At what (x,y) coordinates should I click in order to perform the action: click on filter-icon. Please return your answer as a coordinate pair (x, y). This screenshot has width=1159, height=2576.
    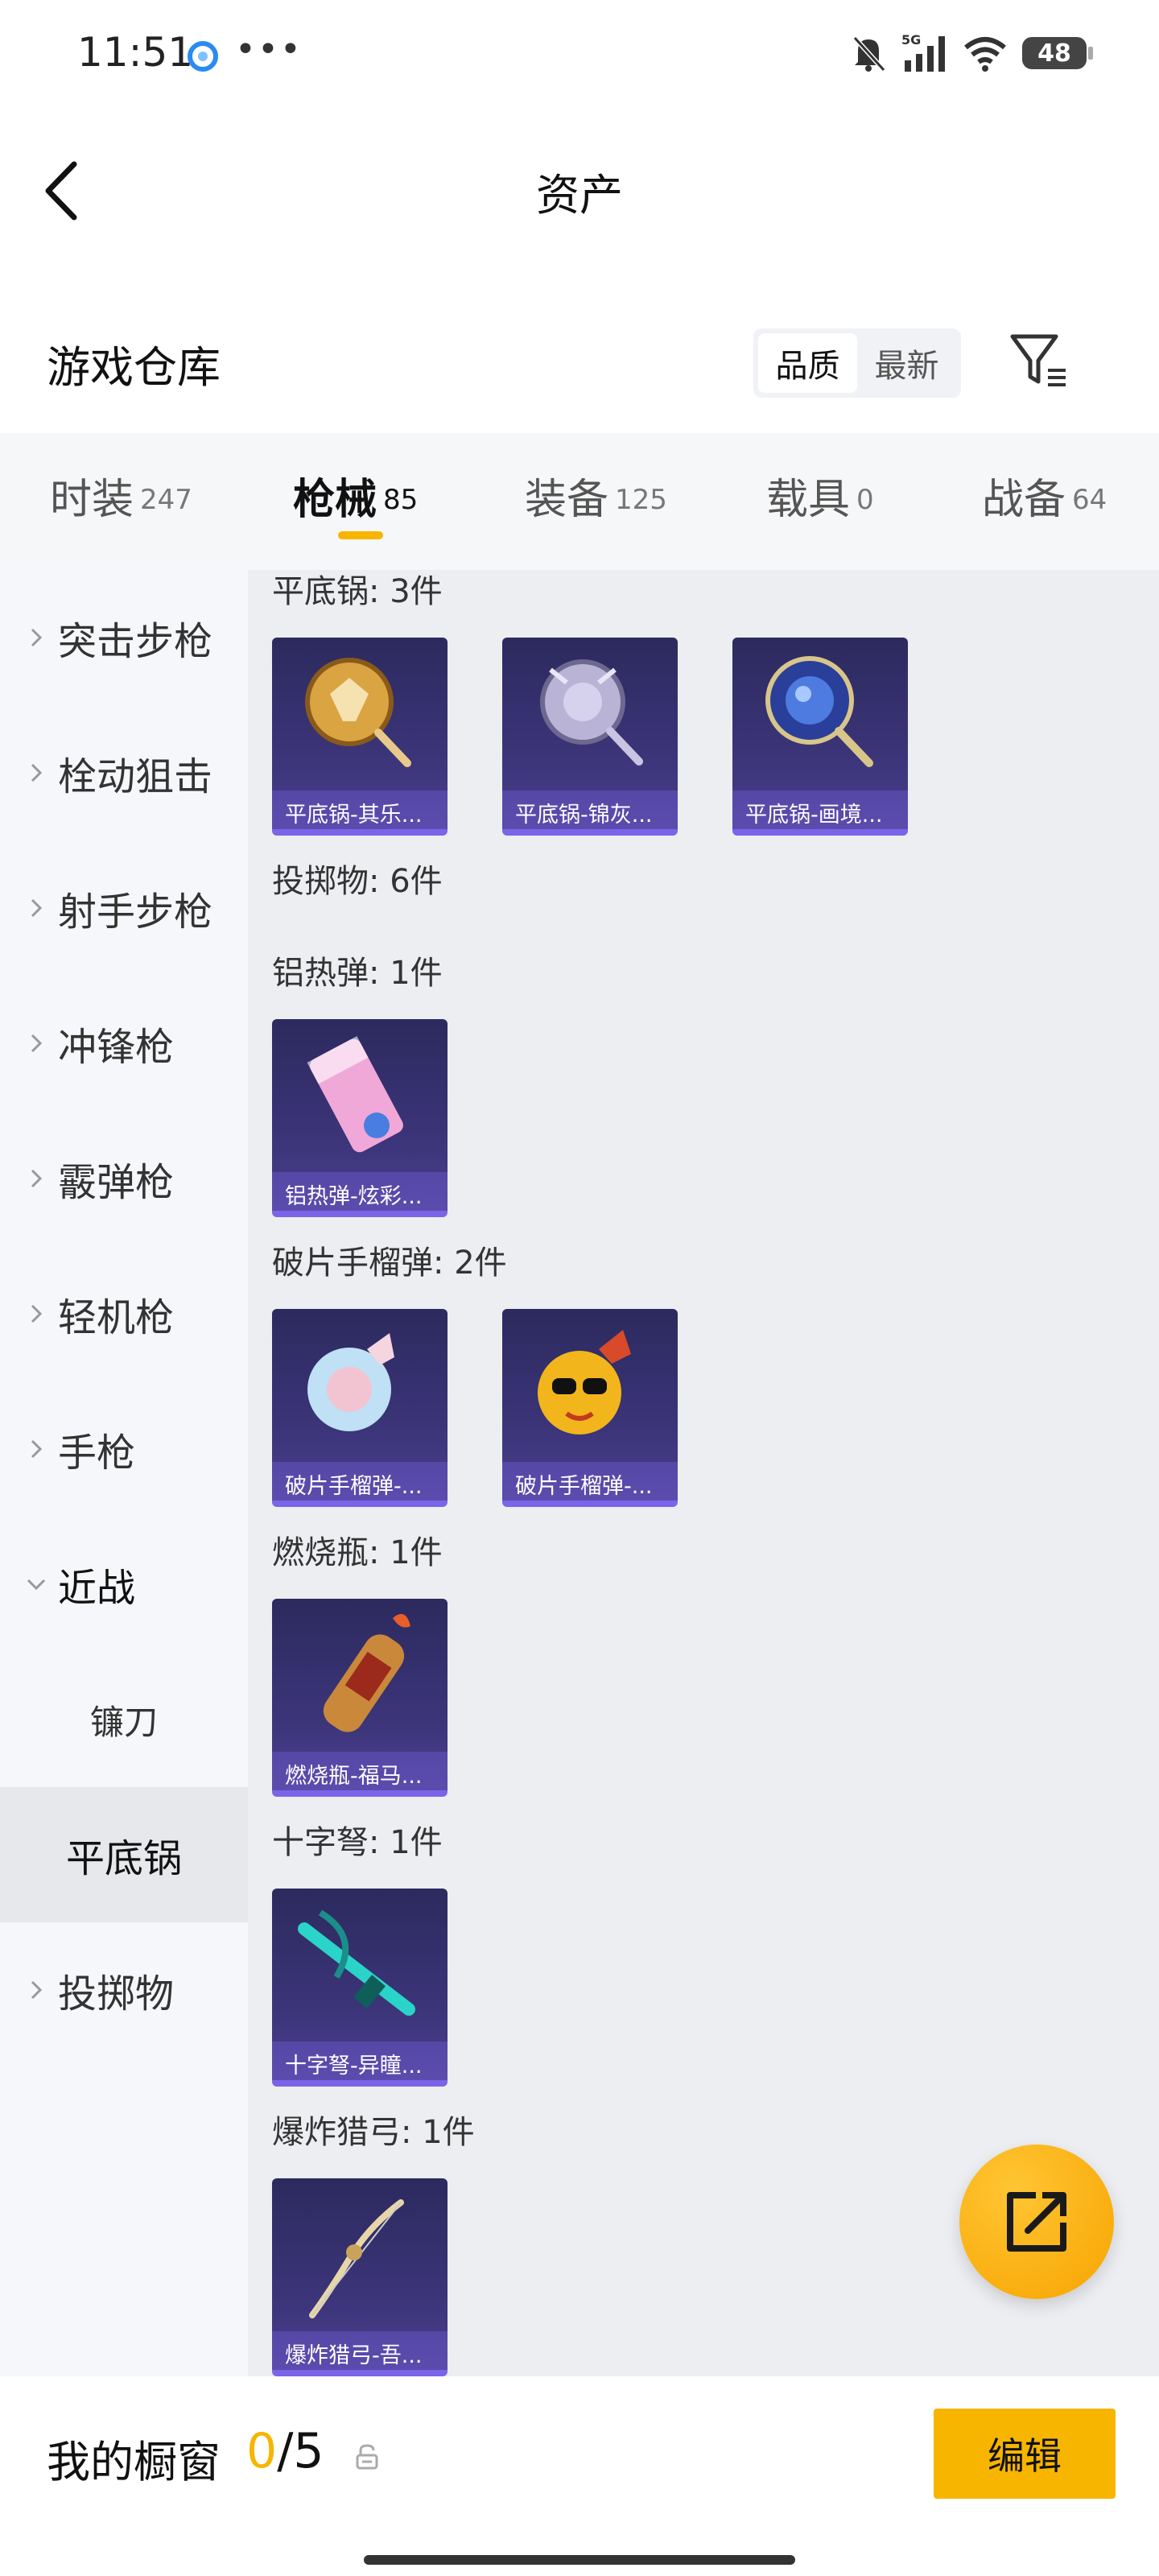
    Looking at the image, I should click on (1040, 360).